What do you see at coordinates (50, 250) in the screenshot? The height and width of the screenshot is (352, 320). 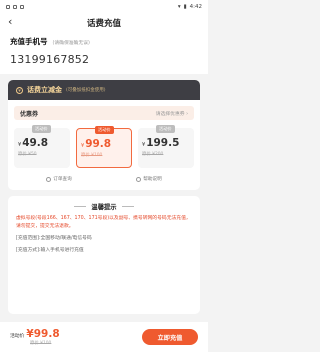 I see `tip-method: [充值方式]:输入手机号进行充值` at bounding box center [50, 250].